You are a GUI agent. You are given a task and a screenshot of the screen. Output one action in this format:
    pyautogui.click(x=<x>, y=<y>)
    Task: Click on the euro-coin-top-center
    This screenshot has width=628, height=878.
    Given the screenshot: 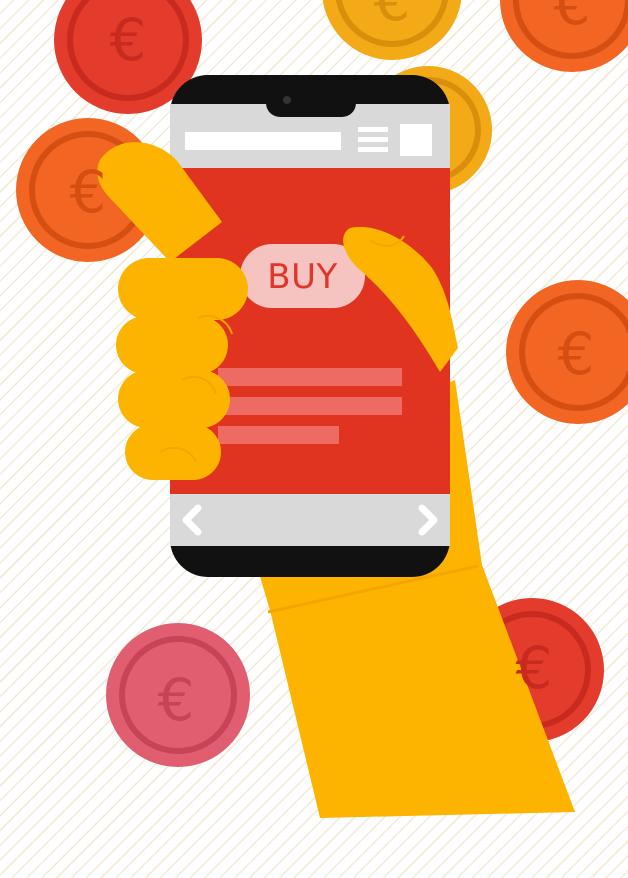 What is the action you would take?
    pyautogui.click(x=392, y=30)
    